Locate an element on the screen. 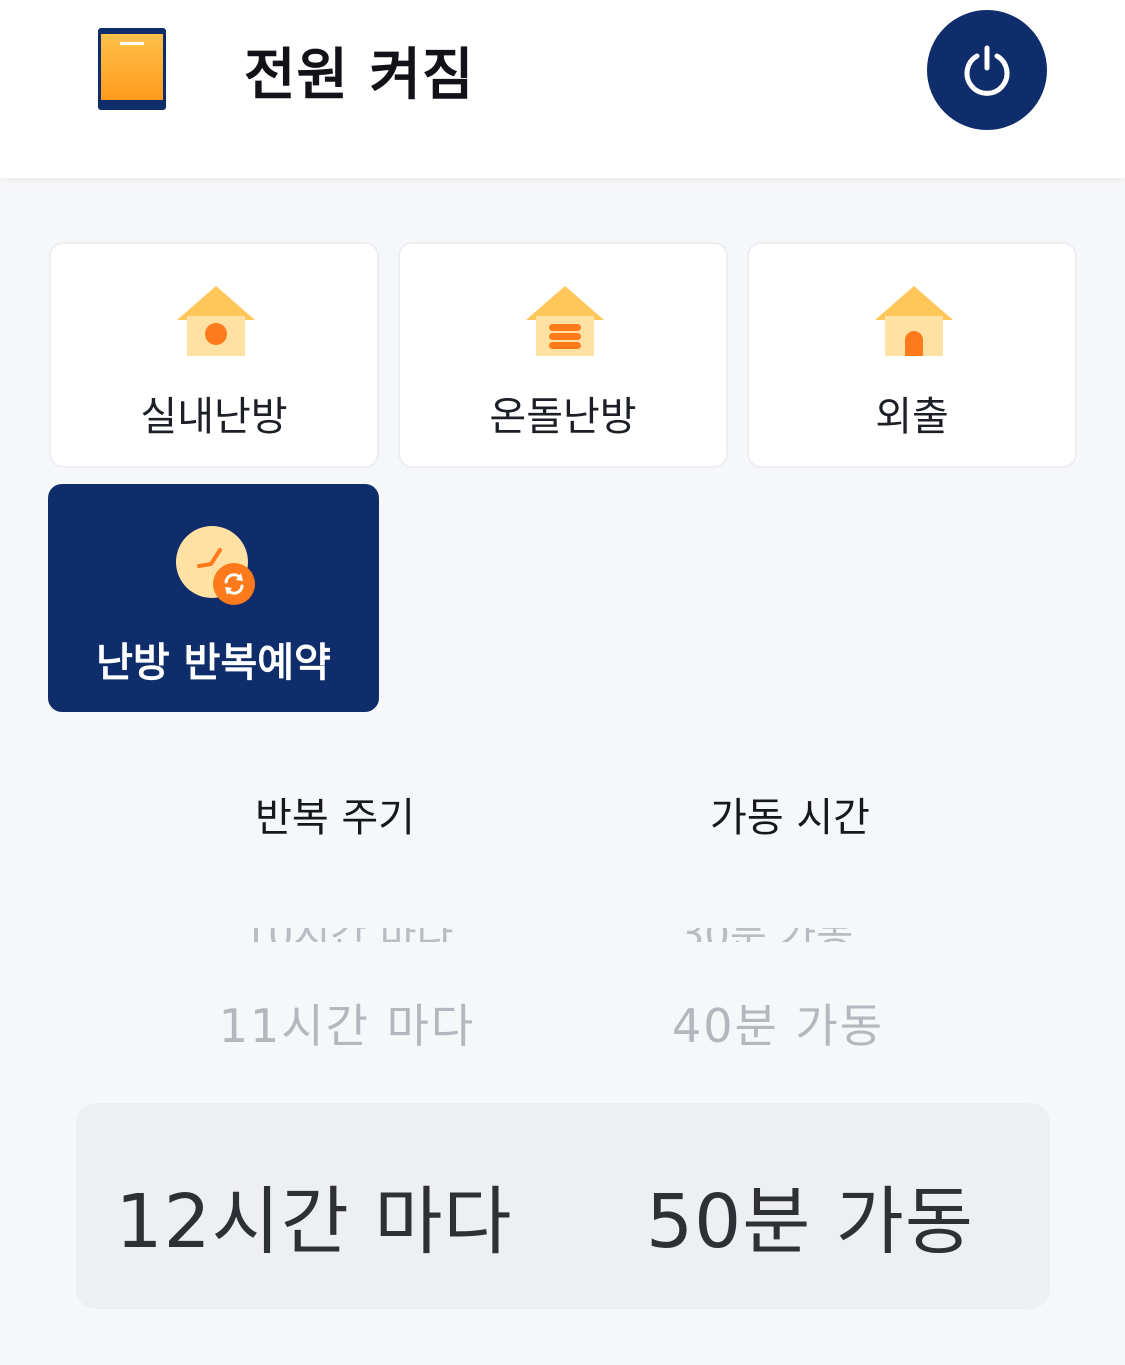 This screenshot has width=1125, height=1365. power-icon is located at coordinates (987, 70).